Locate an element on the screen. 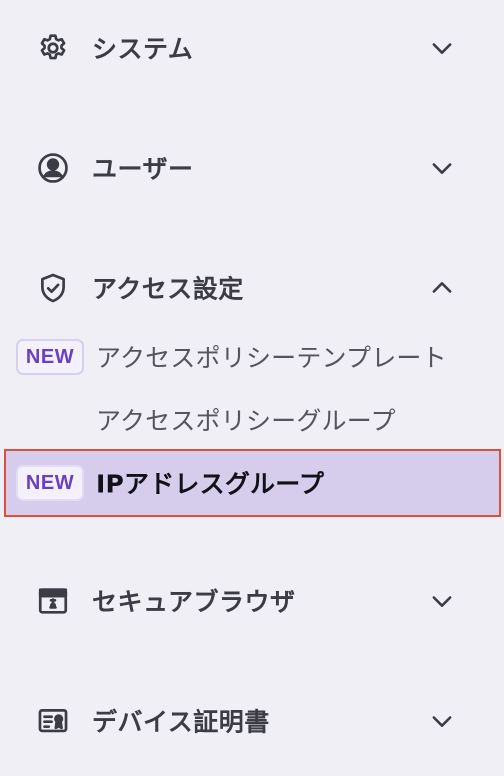 The height and width of the screenshot is (776, 504). nav-item-access-policy-template: NEW アクセスポリシーテンプレート is located at coordinates (252, 357).